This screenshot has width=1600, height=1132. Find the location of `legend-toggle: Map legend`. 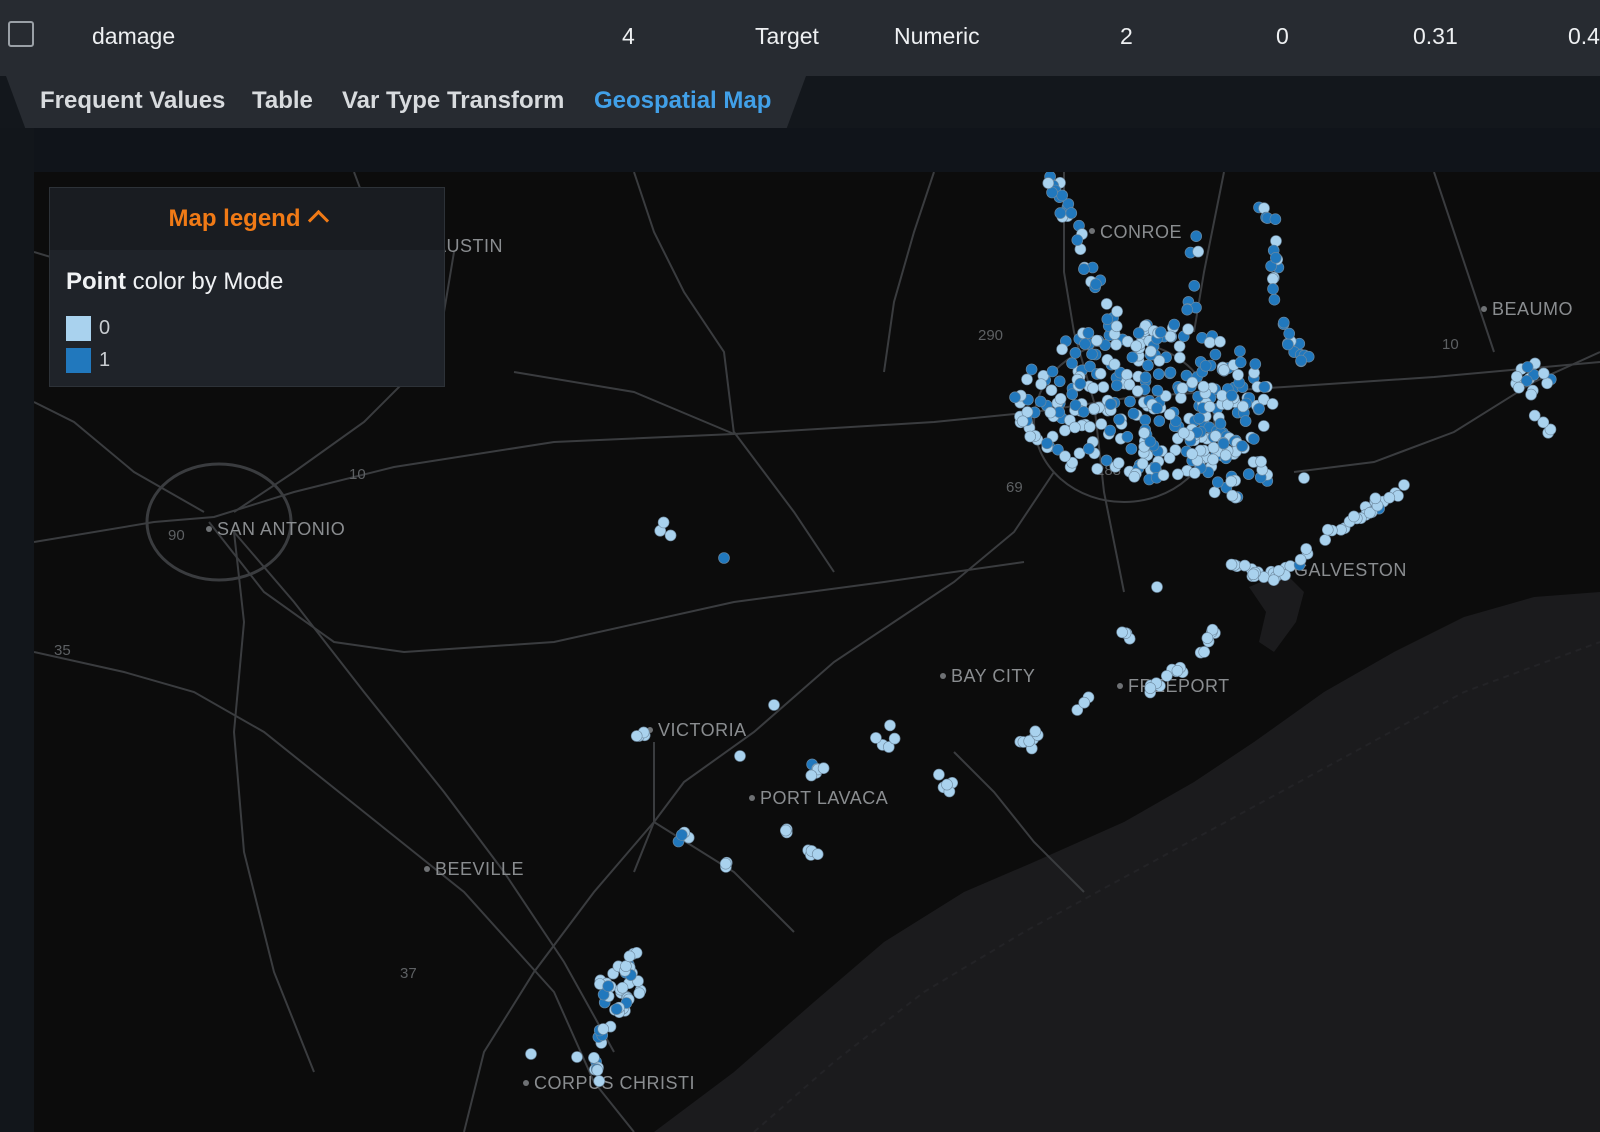

legend-toggle: Map legend is located at coordinates (247, 219).